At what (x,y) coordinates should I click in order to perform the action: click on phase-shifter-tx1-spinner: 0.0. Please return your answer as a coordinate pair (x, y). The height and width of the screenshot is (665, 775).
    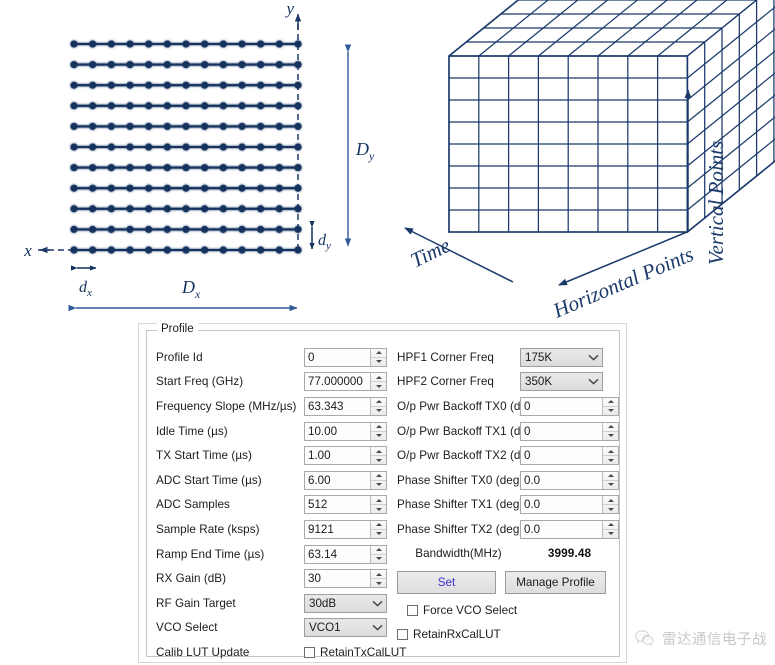
    Looking at the image, I should click on (569, 505).